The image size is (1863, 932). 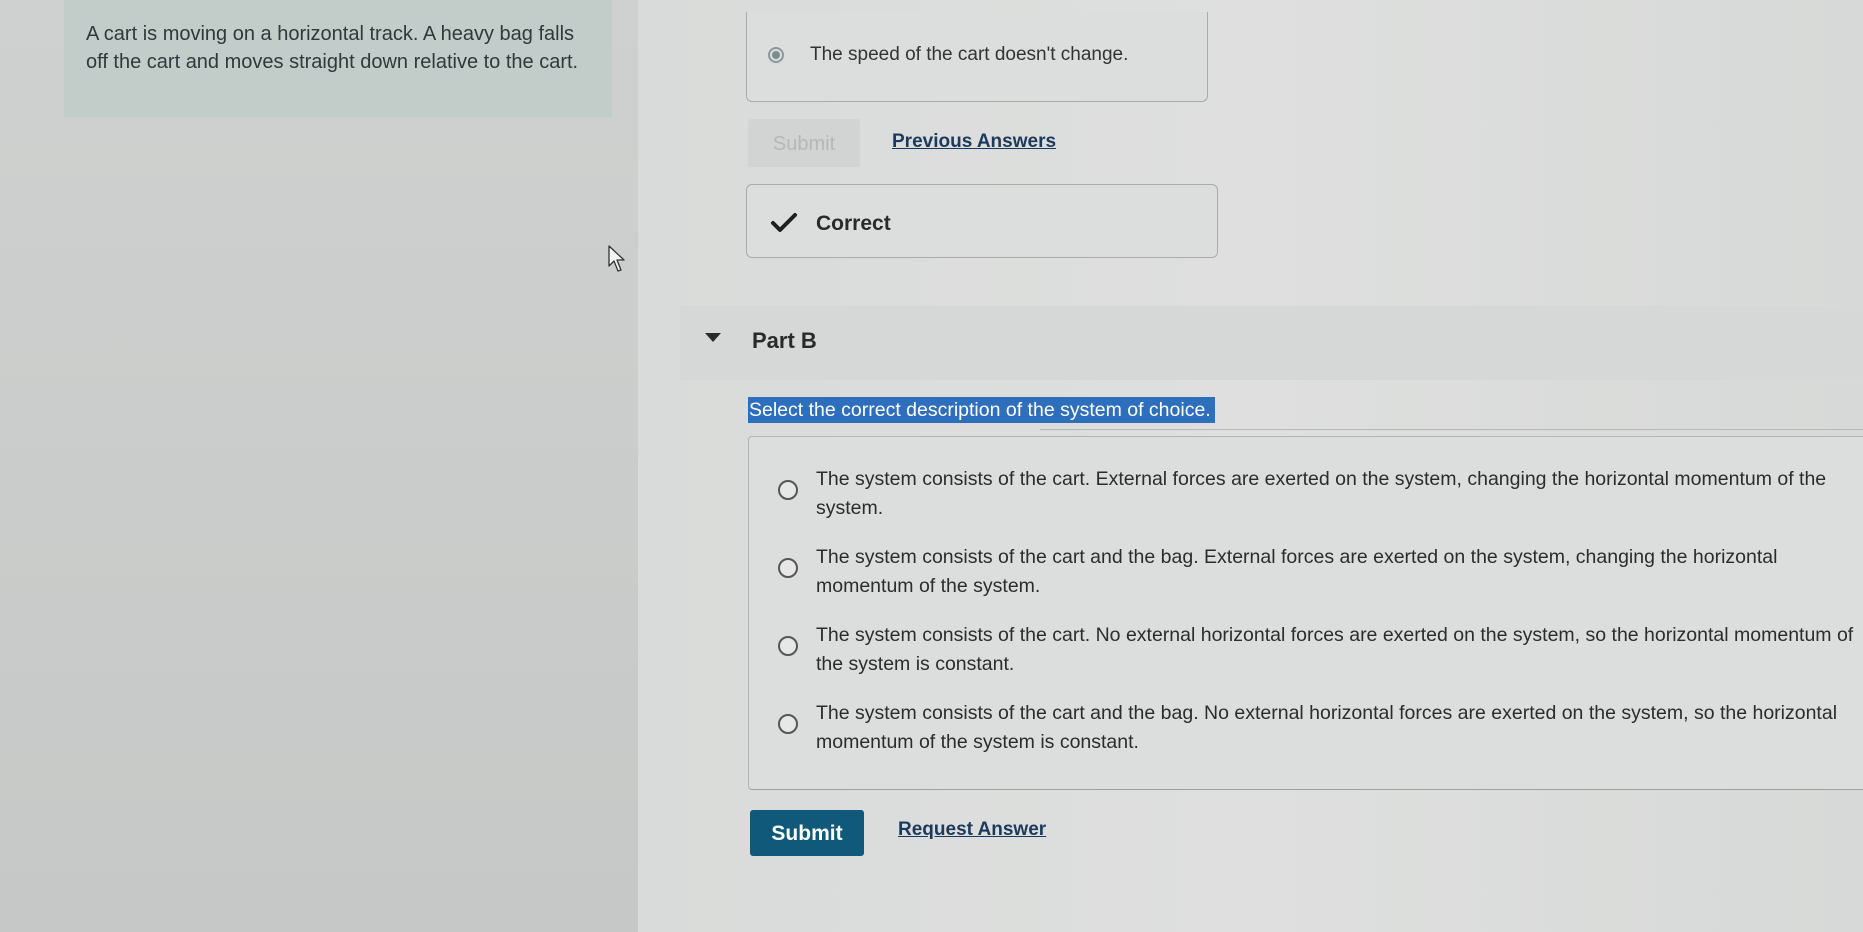 I want to click on mouse-pointer-icon, so click(x=616, y=258).